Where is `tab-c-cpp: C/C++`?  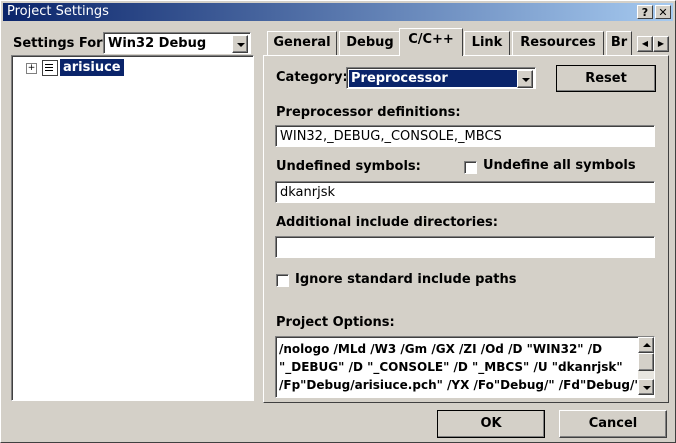
tab-c-cpp: C/C++ is located at coordinates (431, 42).